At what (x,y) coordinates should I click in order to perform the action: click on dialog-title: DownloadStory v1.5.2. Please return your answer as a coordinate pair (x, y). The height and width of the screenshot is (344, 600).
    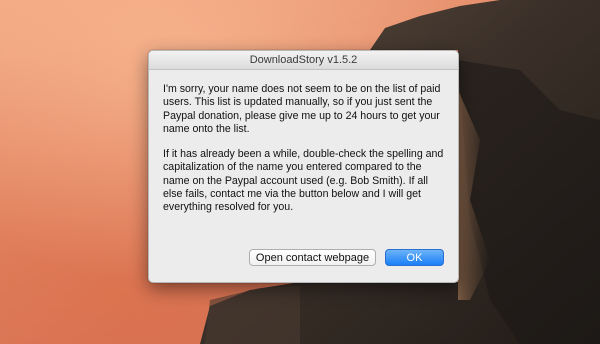
    Looking at the image, I should click on (303, 60).